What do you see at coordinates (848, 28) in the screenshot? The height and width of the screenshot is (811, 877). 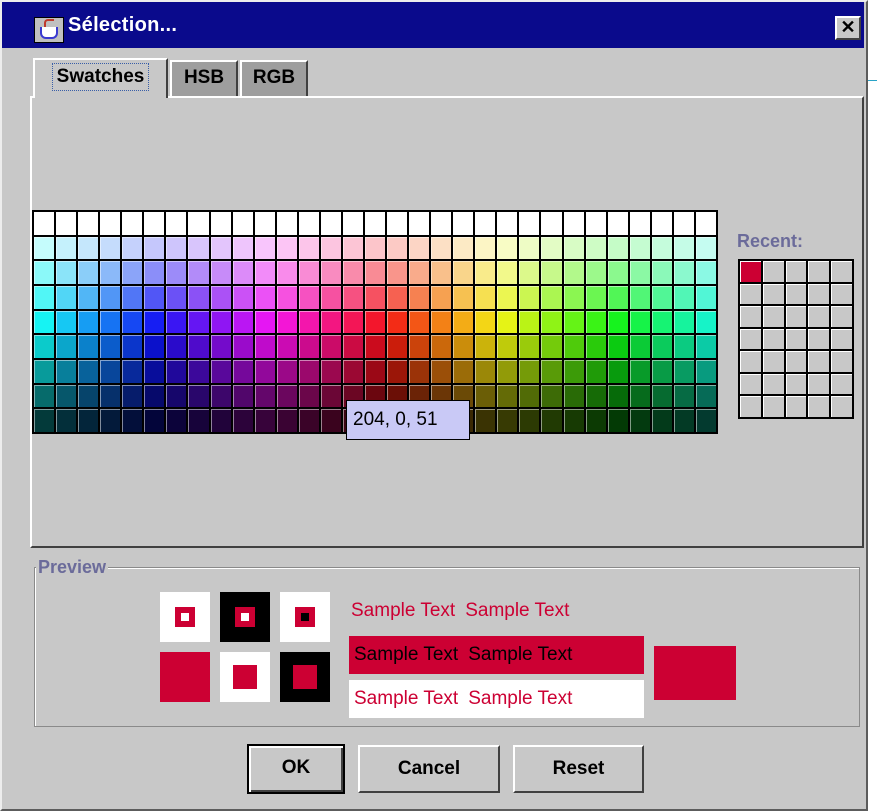 I see `close-button: ✕` at bounding box center [848, 28].